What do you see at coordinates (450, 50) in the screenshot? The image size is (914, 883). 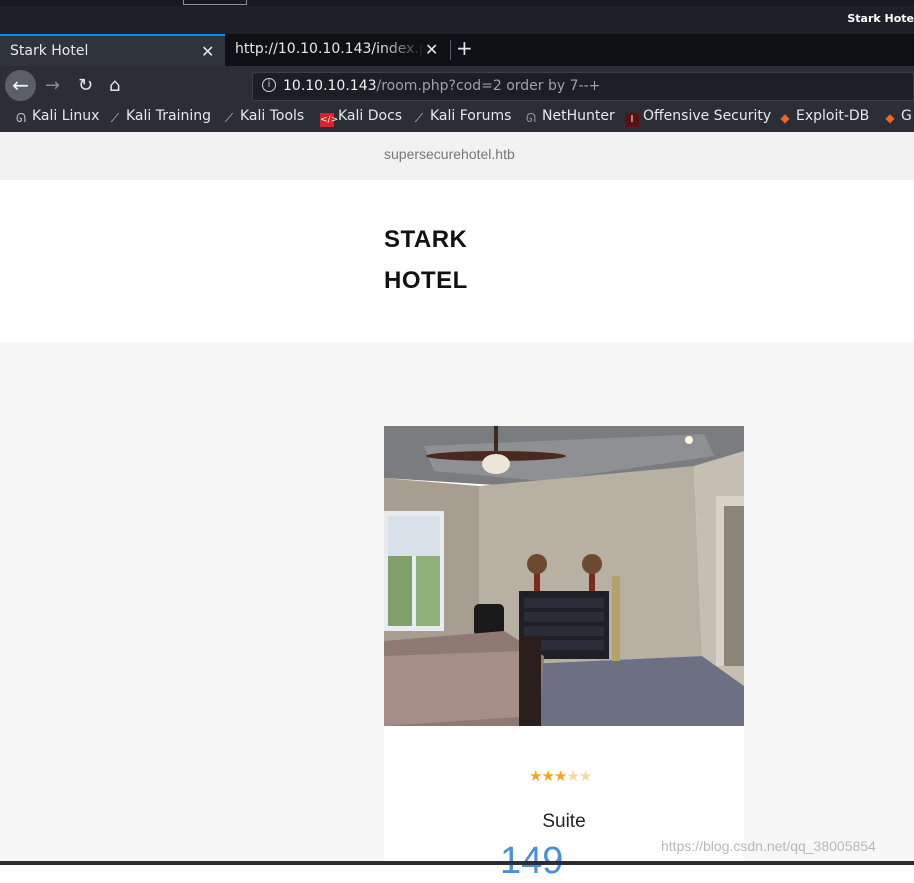 I see `tab-separator` at bounding box center [450, 50].